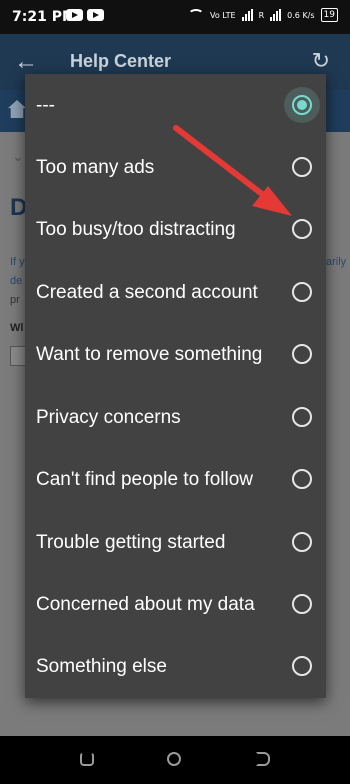 The height and width of the screenshot is (784, 350). I want to click on background-label: Wl, so click(17, 328).